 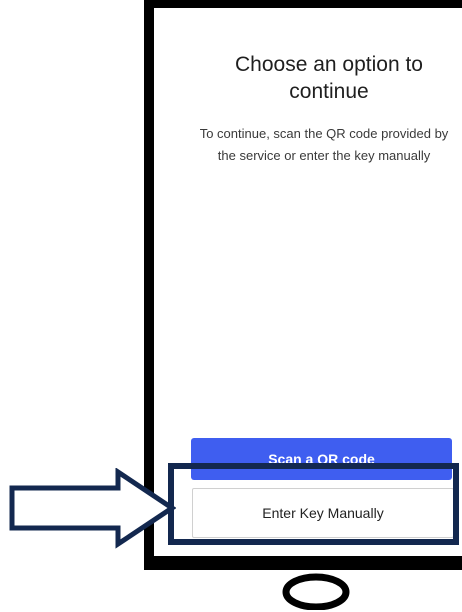 What do you see at coordinates (92, 508) in the screenshot?
I see `right-arrow-icon` at bounding box center [92, 508].